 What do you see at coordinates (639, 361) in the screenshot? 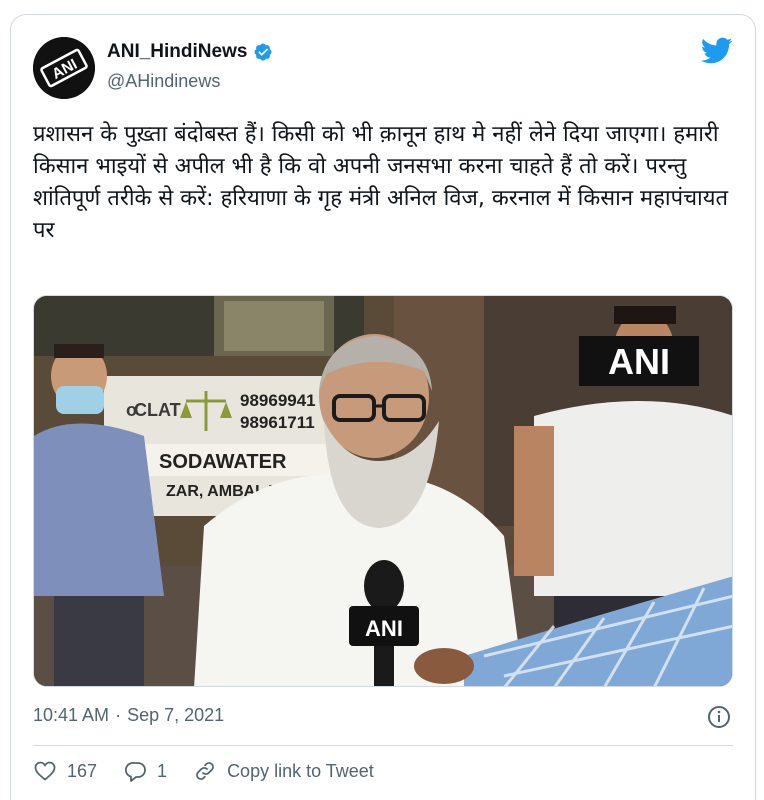
I see `ani-watermark: ANI` at bounding box center [639, 361].